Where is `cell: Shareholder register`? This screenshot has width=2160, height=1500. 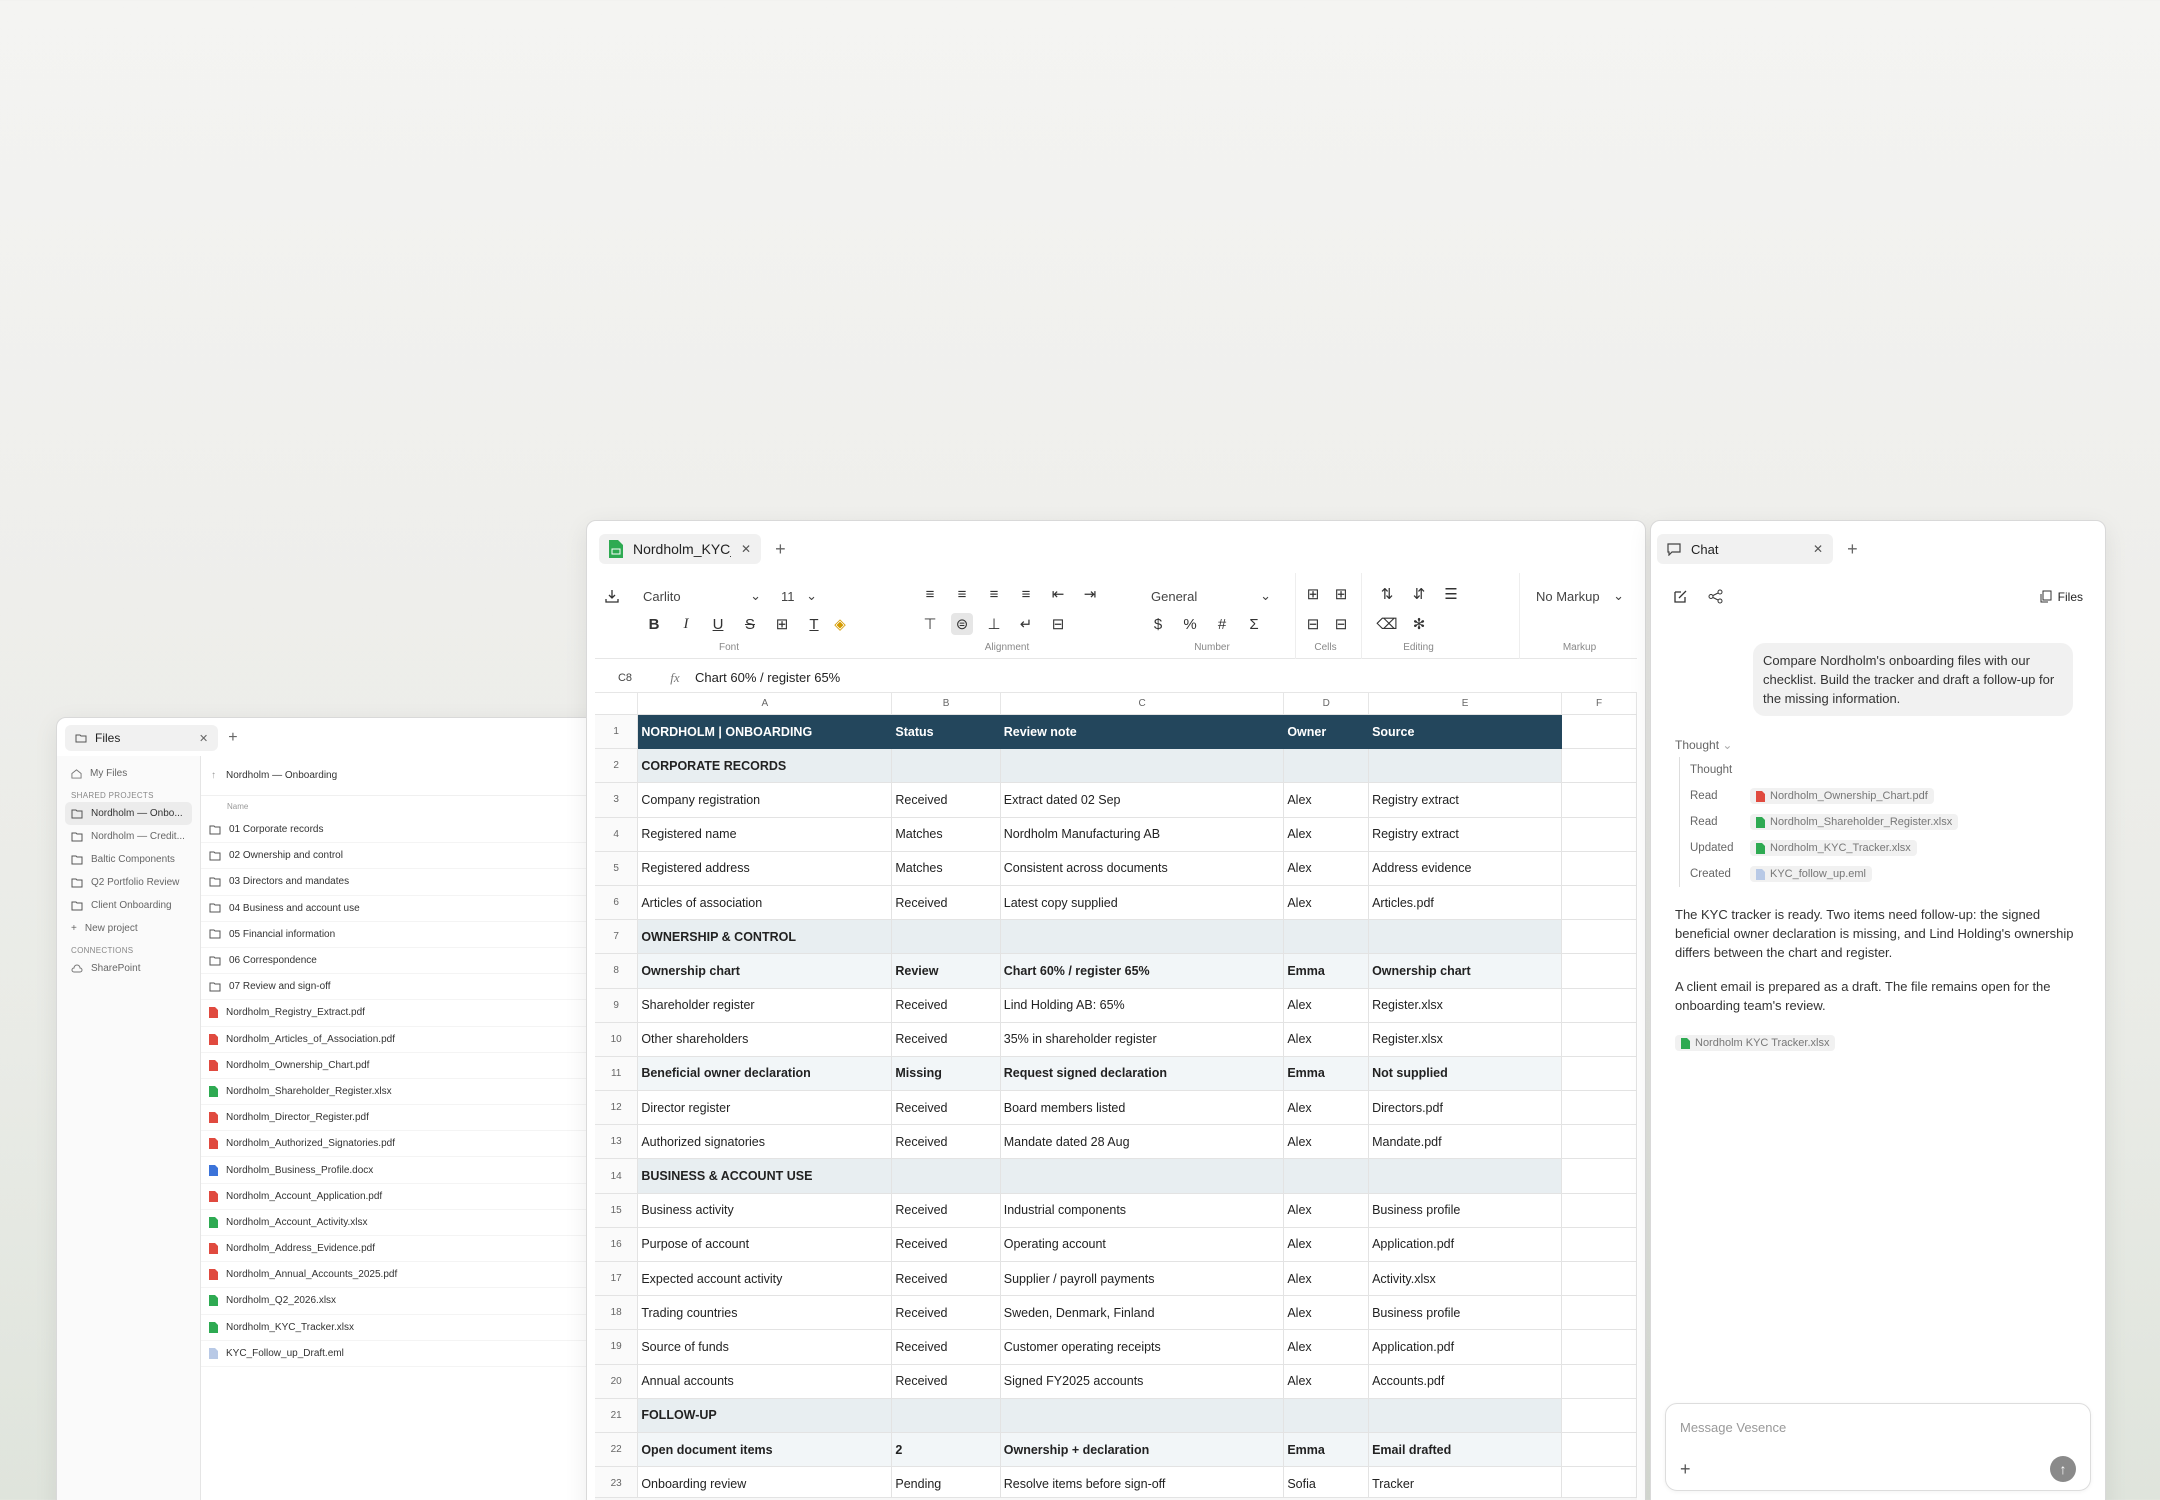 cell: Shareholder register is located at coordinates (765, 1005).